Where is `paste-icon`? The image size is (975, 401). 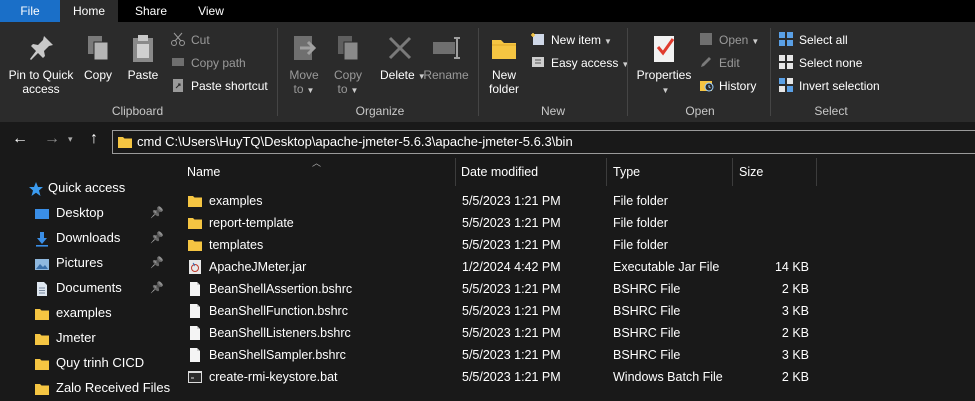
paste-icon is located at coordinates (143, 48).